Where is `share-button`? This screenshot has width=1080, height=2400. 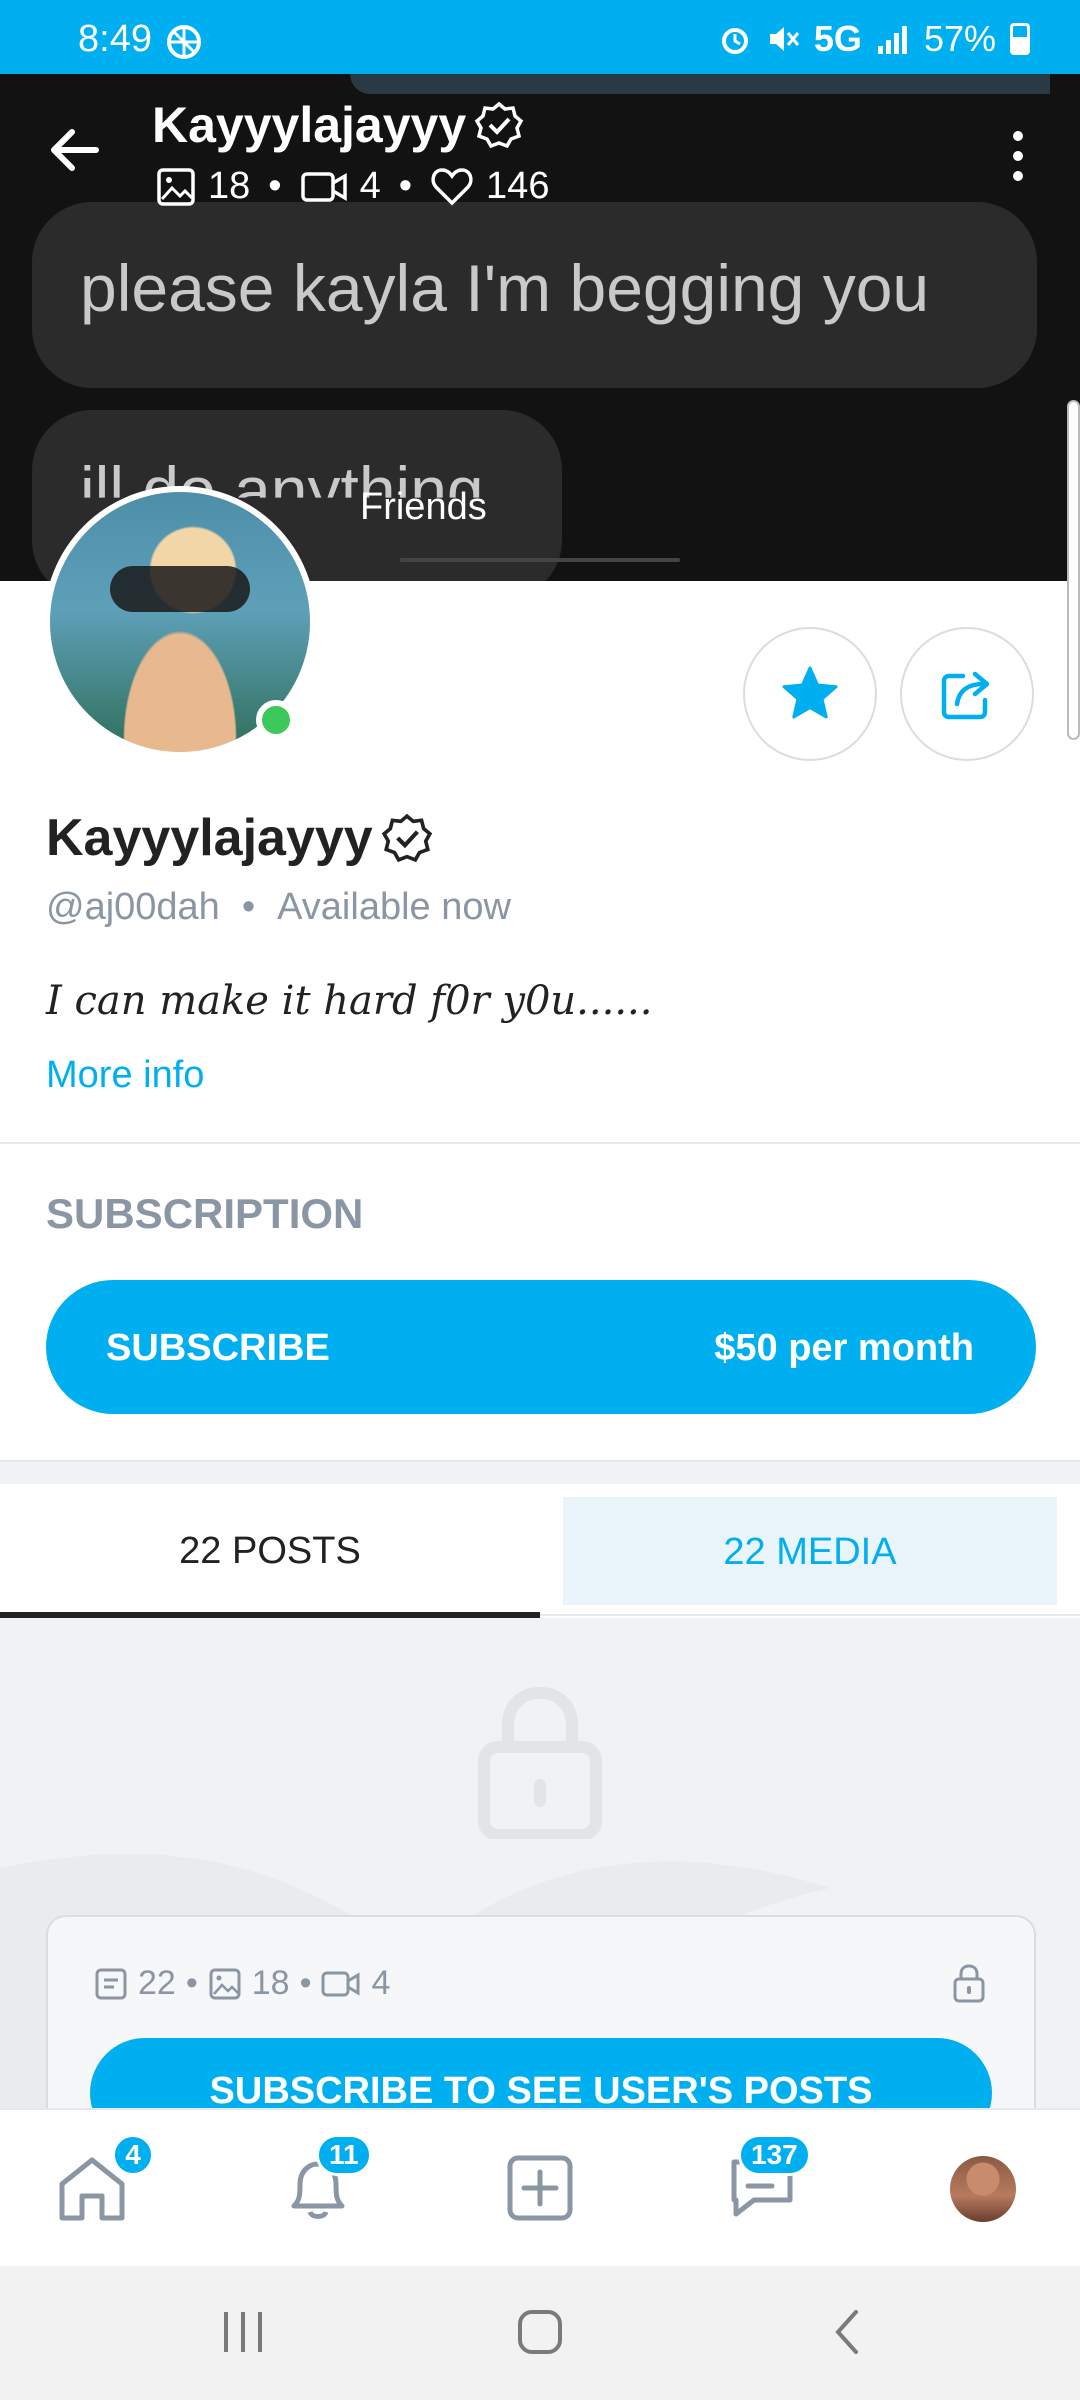 share-button is located at coordinates (967, 694).